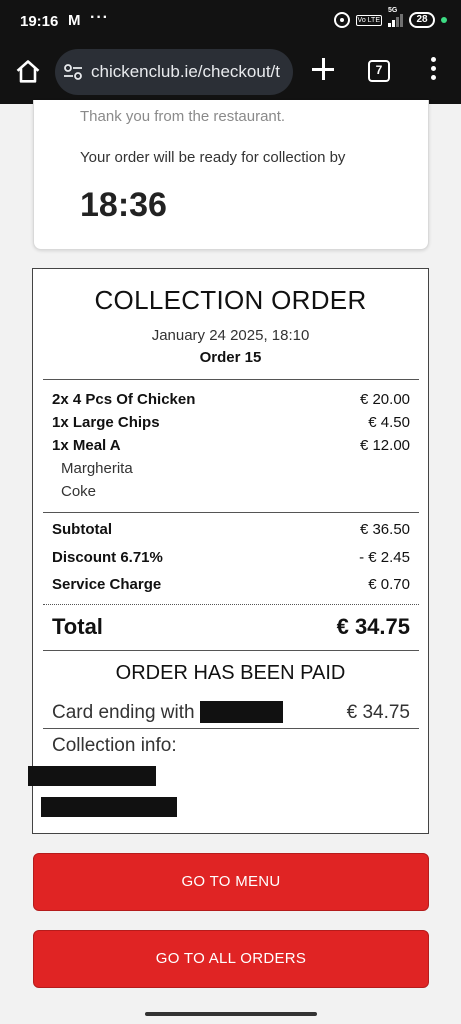 Image resolution: width=461 pixels, height=1024 pixels. I want to click on order-item: 2x 4 Pcs Of Chicken € 20.00, so click(231, 399).